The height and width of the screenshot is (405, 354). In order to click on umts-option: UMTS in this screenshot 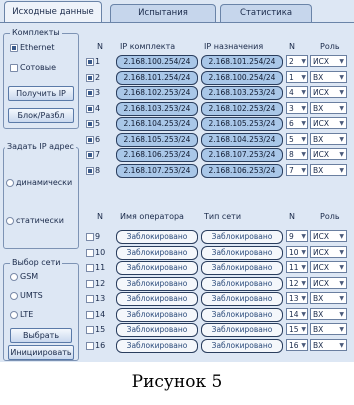, I will do `click(26, 295)`.